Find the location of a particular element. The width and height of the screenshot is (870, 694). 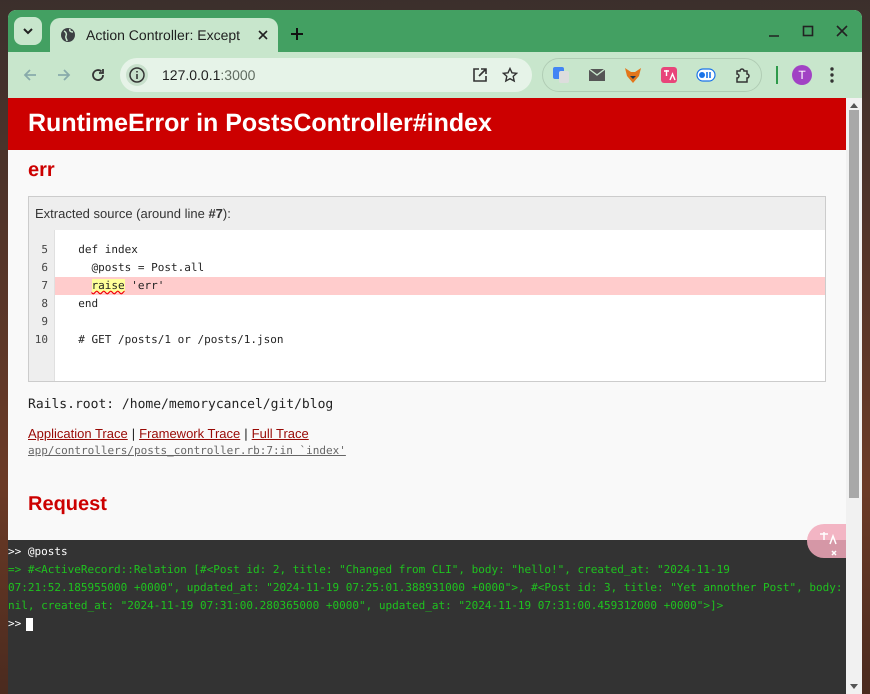

console-output-text: => #<ActiveRecord::Relation [#<Post id: 2, title: "Changed from CLI", body: "hello!", created_at: "2024-11-19 07:21:52.185955000 +0000", updated_at: "2024-11-19 07:25:01.388931000 +0000">, #<Post id: 3, title: "Yet annother Post", body: nil, created_at: "2024-11-19 07:31:00.280365000 +0000", updated_at: "2024-11-19 07:31:00.459312000 +0000">]> is located at coordinates (426, 588).